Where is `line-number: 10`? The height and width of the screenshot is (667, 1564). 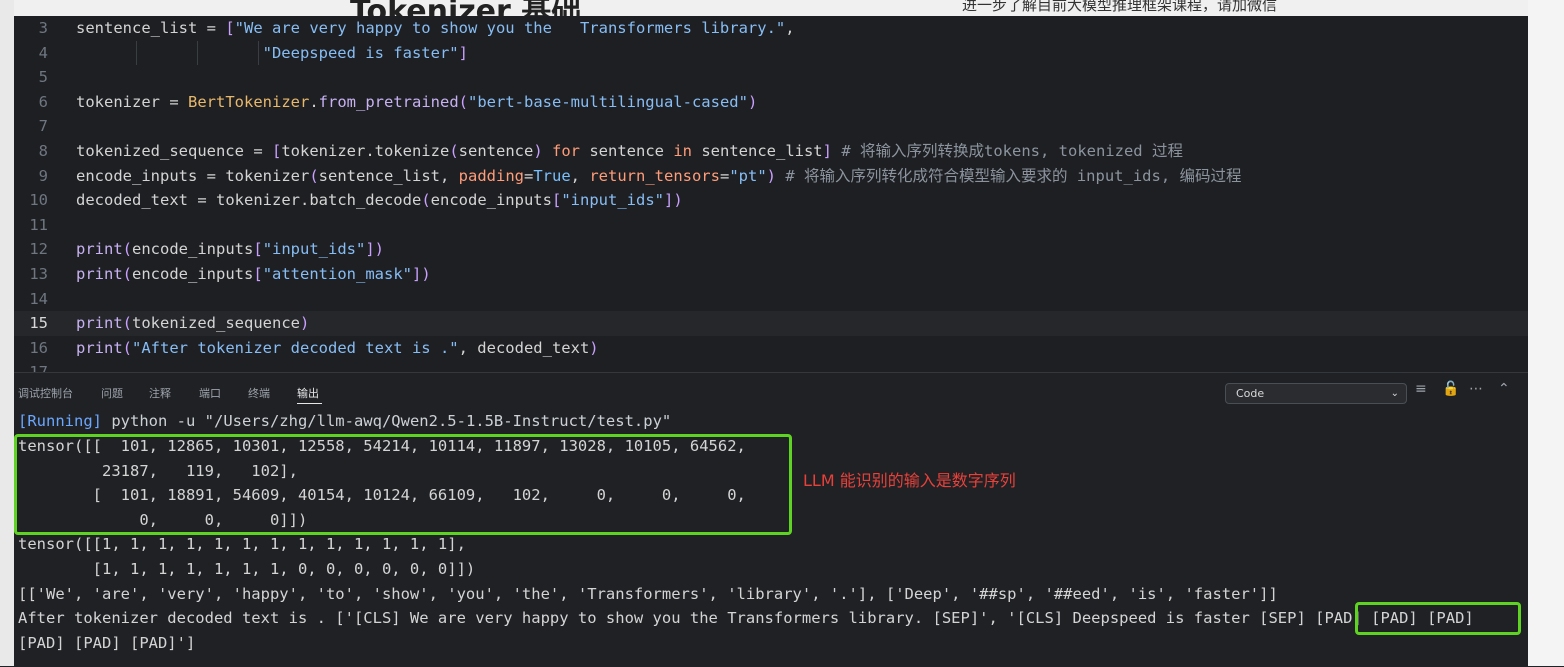 line-number: 10 is located at coordinates (38, 200).